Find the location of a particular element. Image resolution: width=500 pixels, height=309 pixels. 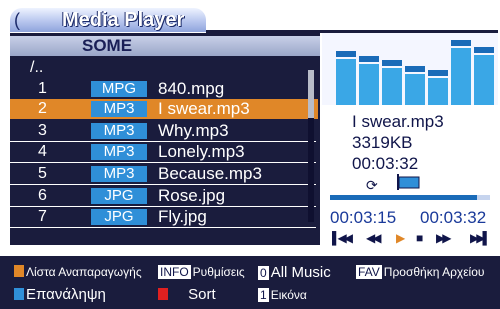

rewind-icon: ◀◀ is located at coordinates (374, 238).